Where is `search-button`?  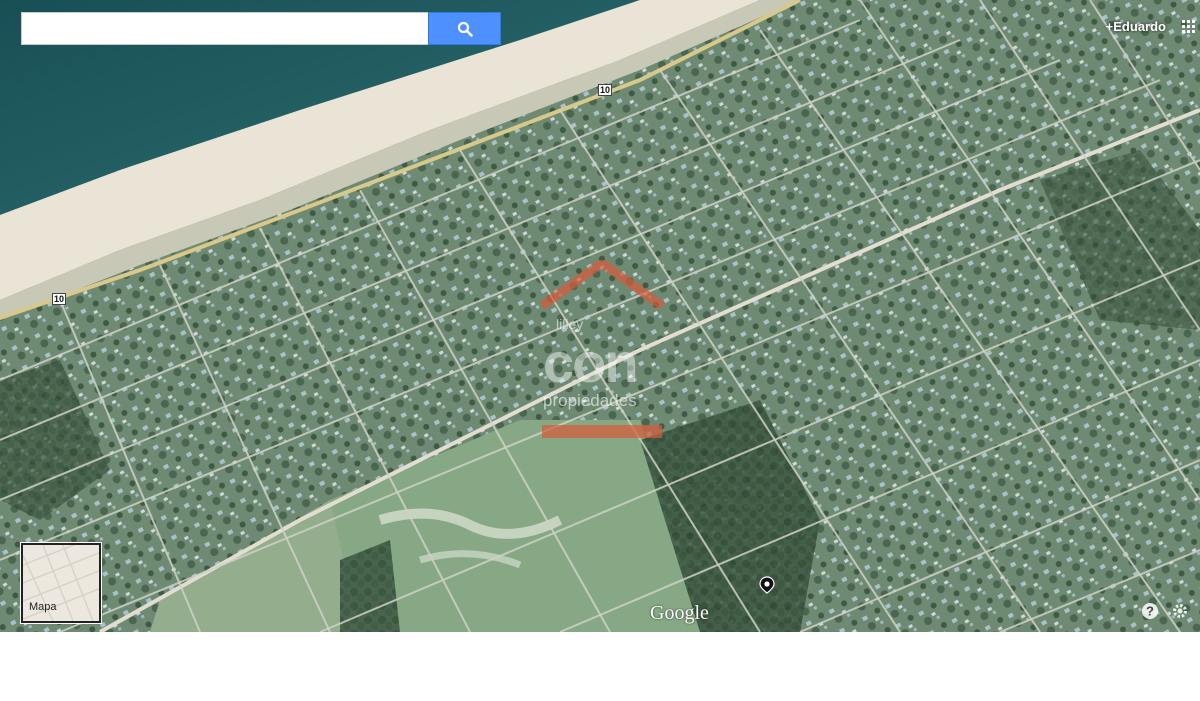 search-button is located at coordinates (464, 28).